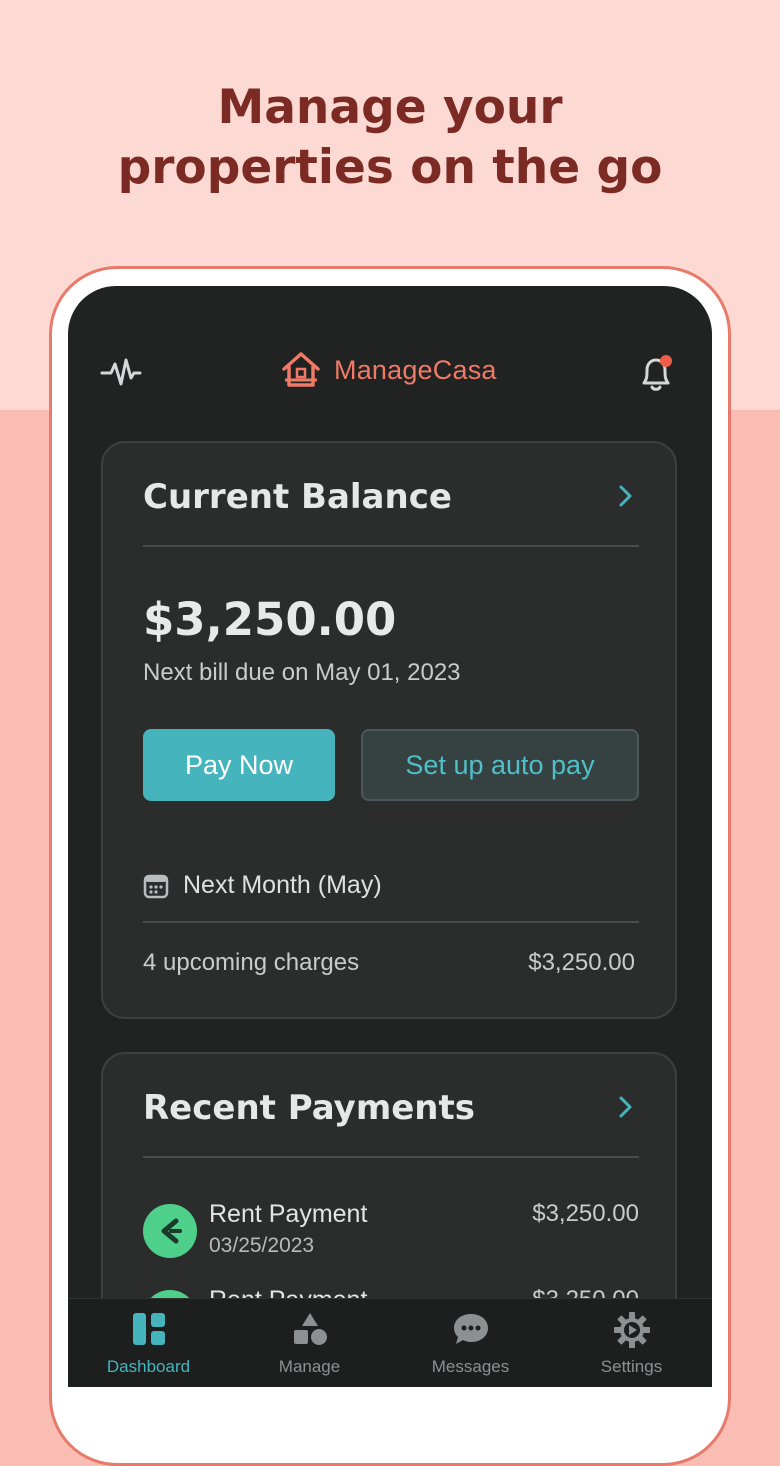 The height and width of the screenshot is (1466, 780). What do you see at coordinates (239, 765) in the screenshot?
I see `pay-now-button: Pay Now` at bounding box center [239, 765].